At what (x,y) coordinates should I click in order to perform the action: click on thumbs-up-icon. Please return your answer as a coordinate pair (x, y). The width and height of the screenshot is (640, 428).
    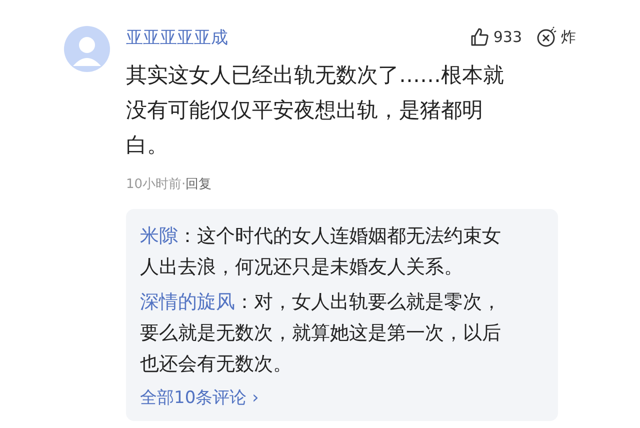
    Looking at the image, I should click on (480, 37).